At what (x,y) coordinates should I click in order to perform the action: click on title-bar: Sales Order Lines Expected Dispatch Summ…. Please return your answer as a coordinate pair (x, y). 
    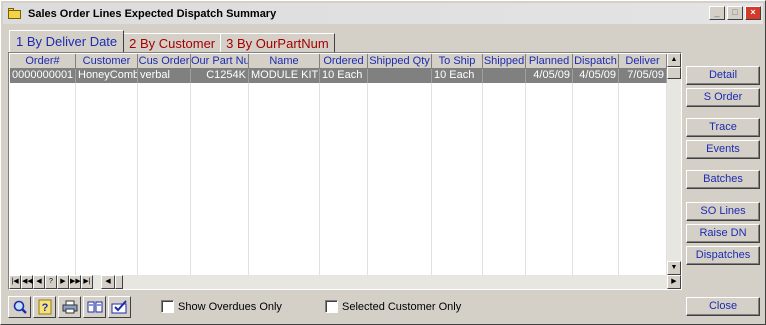
    Looking at the image, I should click on (383, 13).